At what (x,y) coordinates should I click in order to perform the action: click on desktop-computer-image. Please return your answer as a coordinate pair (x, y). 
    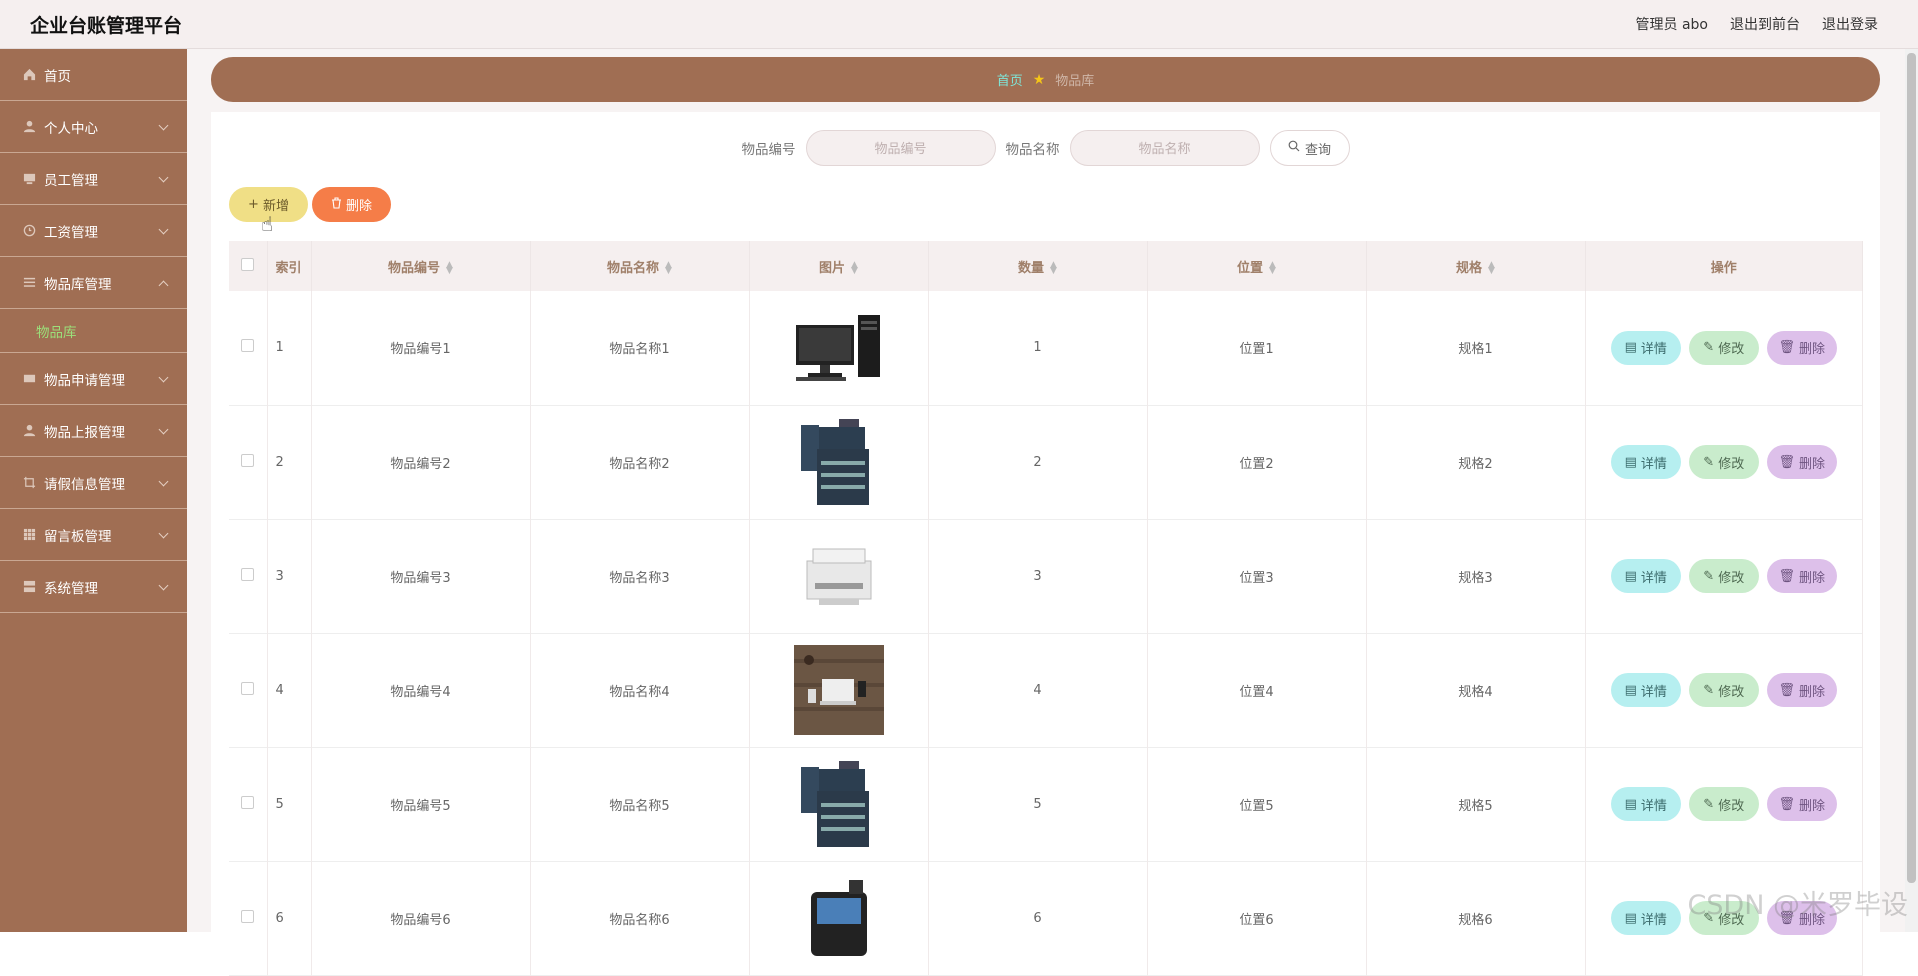
    Looking at the image, I should click on (839, 348).